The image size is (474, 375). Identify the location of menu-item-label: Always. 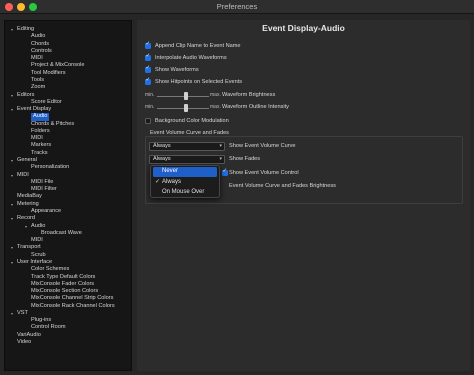
(172, 181).